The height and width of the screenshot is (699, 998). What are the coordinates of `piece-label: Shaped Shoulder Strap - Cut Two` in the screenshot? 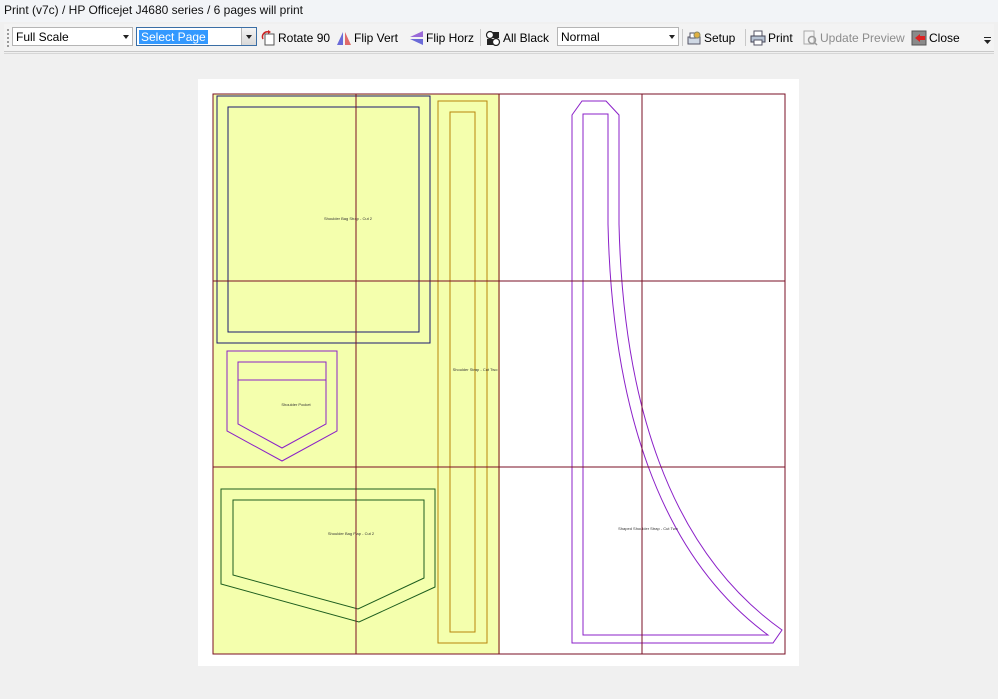 It's located at (648, 528).